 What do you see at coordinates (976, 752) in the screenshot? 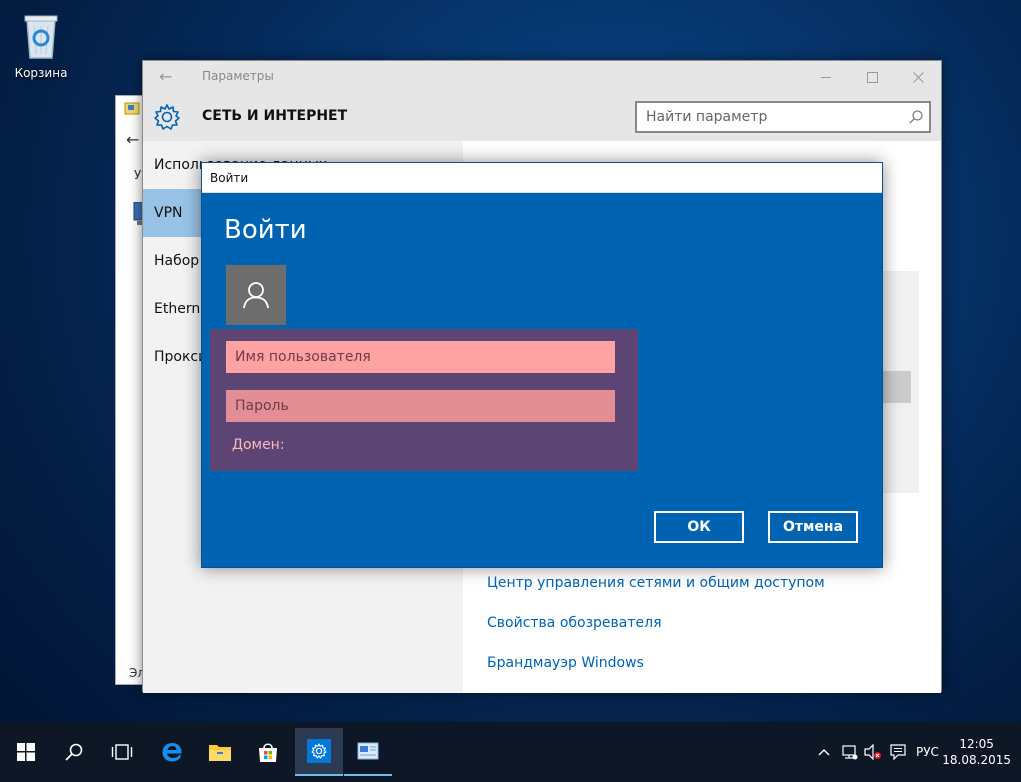
I see `clock: 12:05 18.08.2015` at bounding box center [976, 752].